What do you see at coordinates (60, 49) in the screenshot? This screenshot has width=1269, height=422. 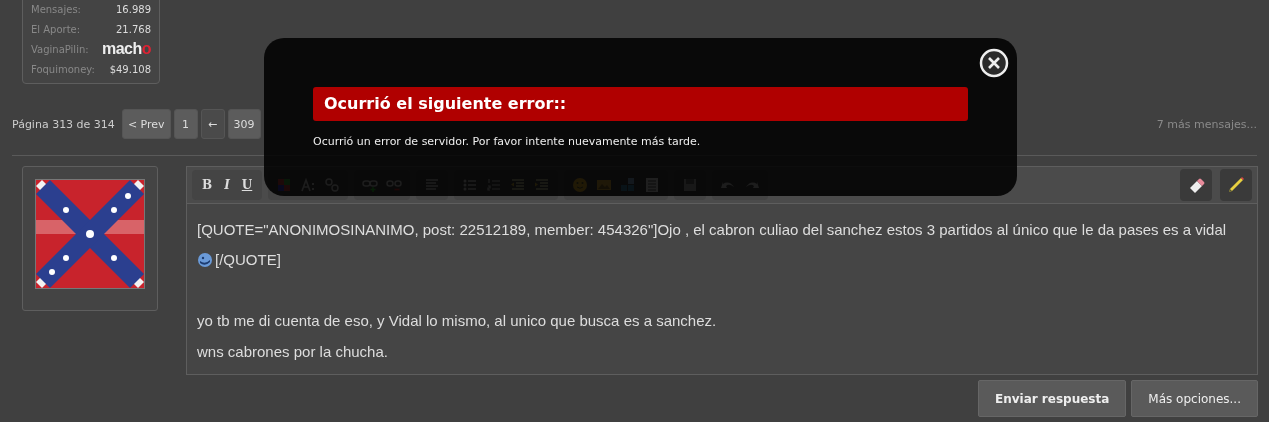 I see `stat-label: VaginaPilin:` at bounding box center [60, 49].